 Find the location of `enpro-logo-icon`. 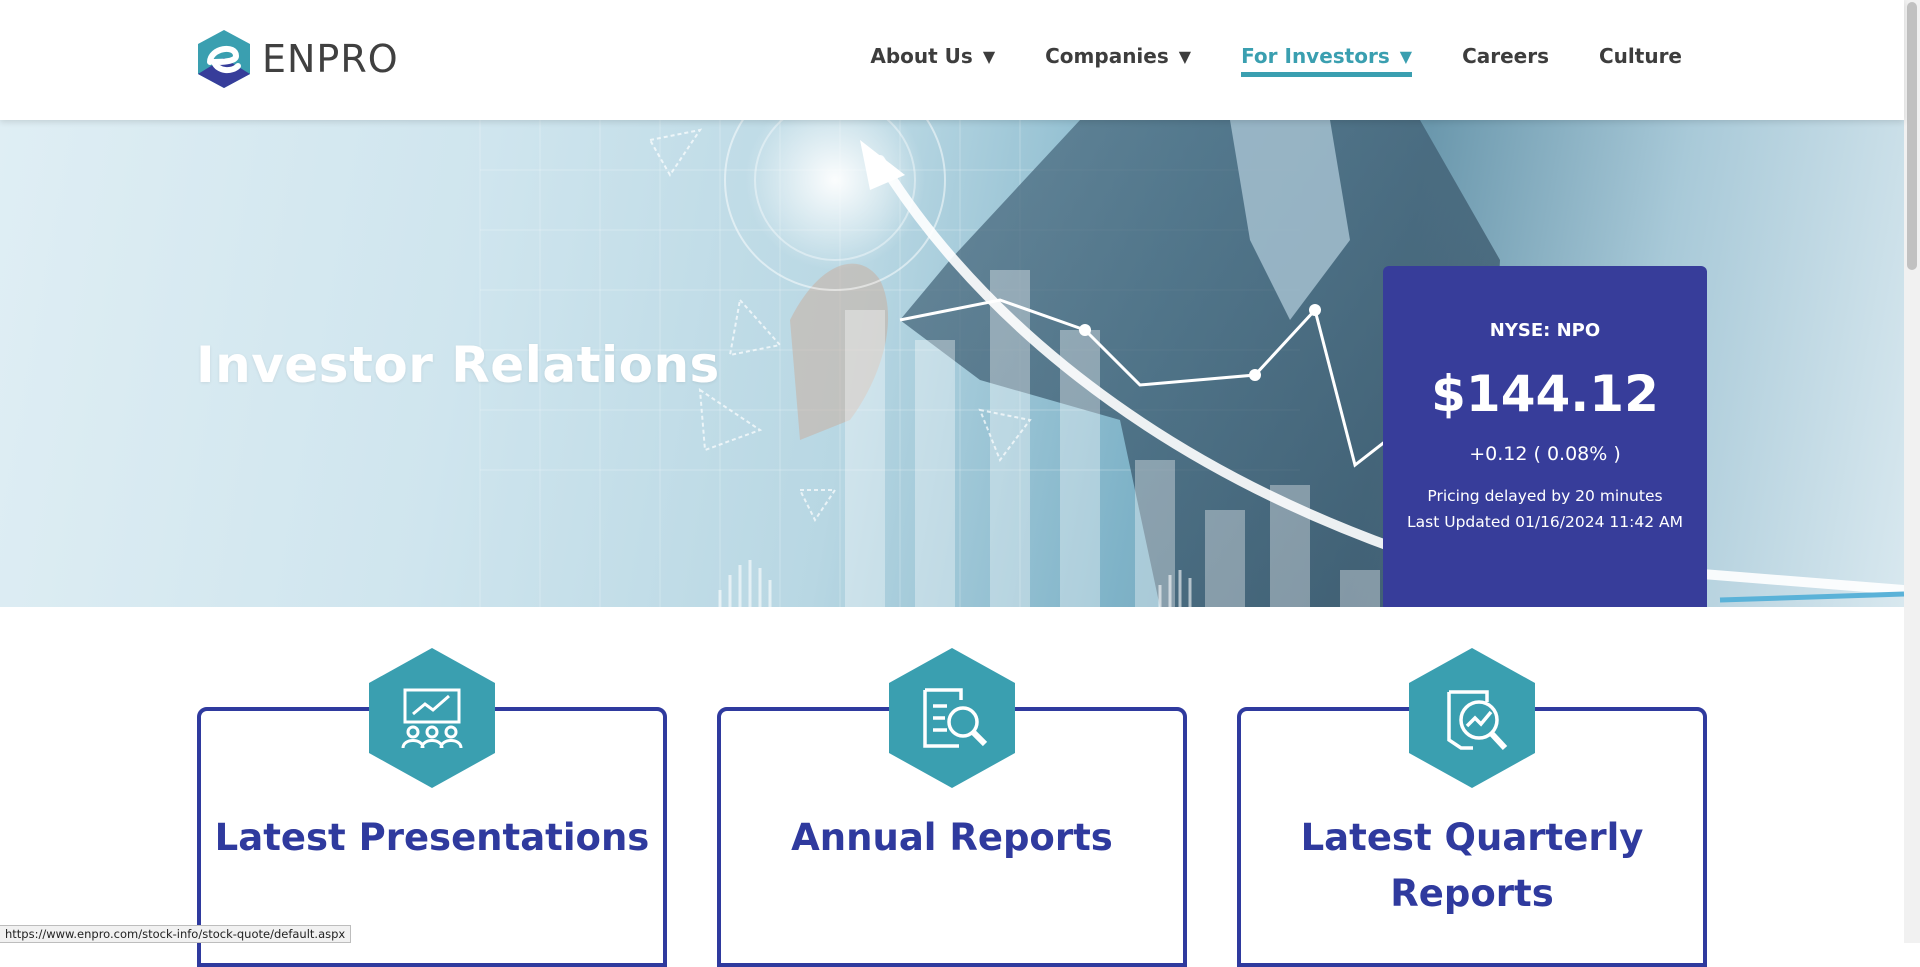

enpro-logo-icon is located at coordinates (224, 59).